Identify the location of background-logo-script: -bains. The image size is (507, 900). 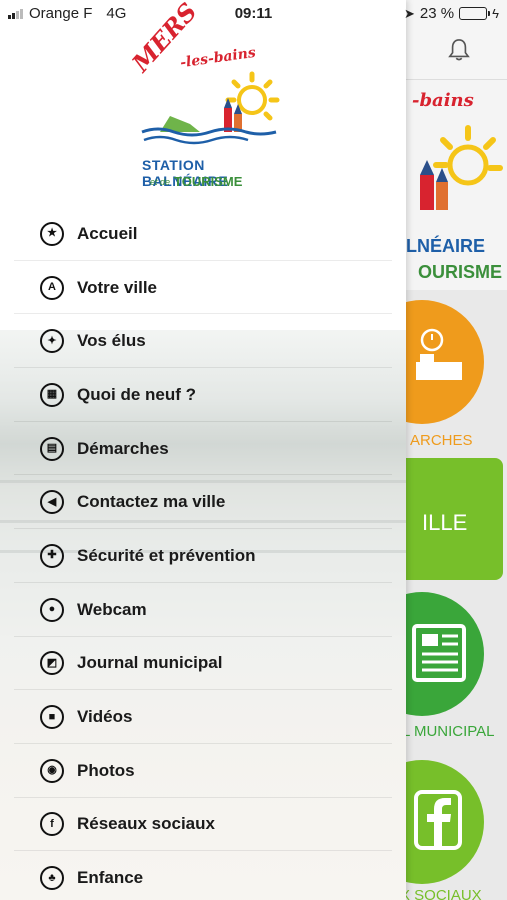
(443, 100).